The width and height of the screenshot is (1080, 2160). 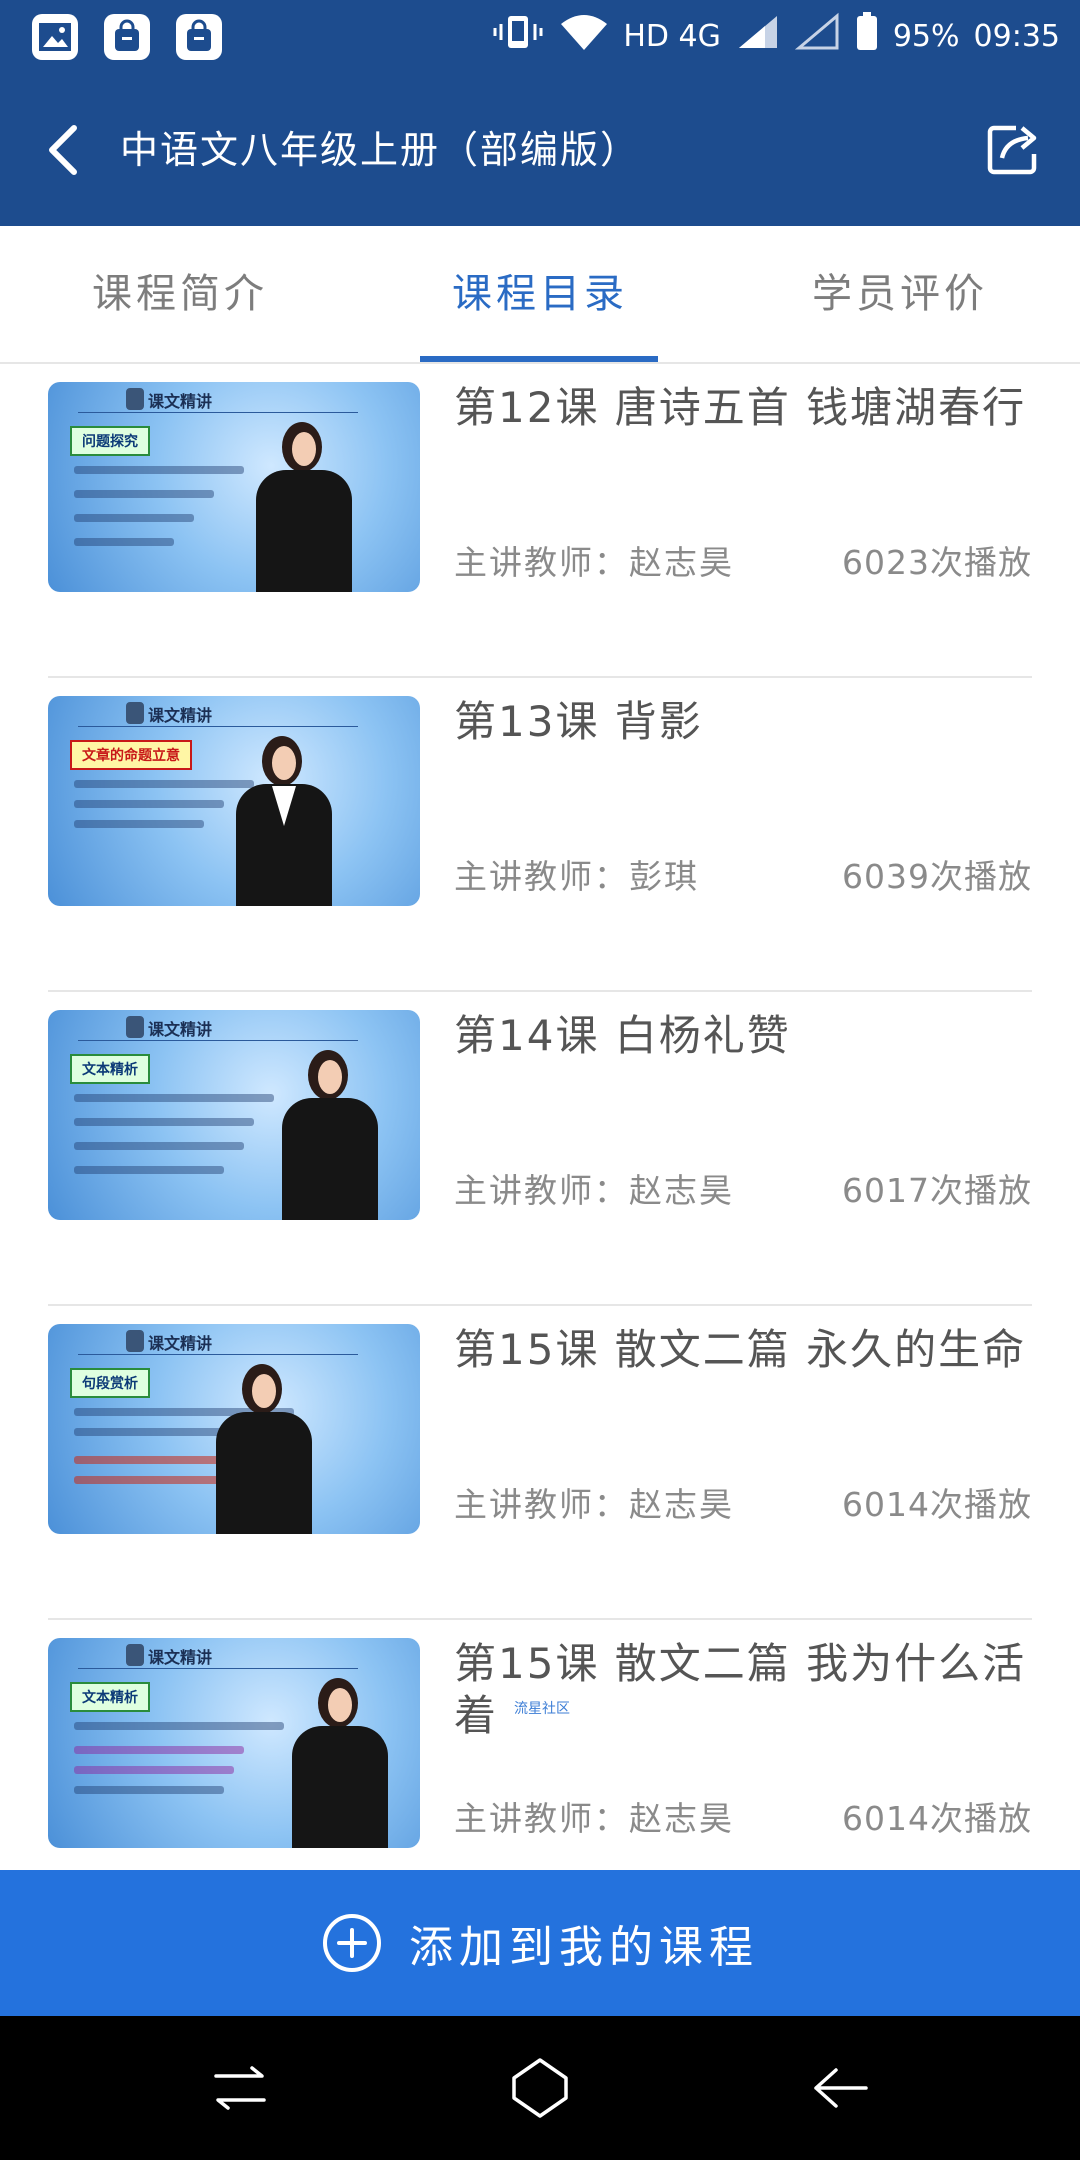 What do you see at coordinates (937, 1190) in the screenshot?
I see `lesson-play-count: 6017次播放` at bounding box center [937, 1190].